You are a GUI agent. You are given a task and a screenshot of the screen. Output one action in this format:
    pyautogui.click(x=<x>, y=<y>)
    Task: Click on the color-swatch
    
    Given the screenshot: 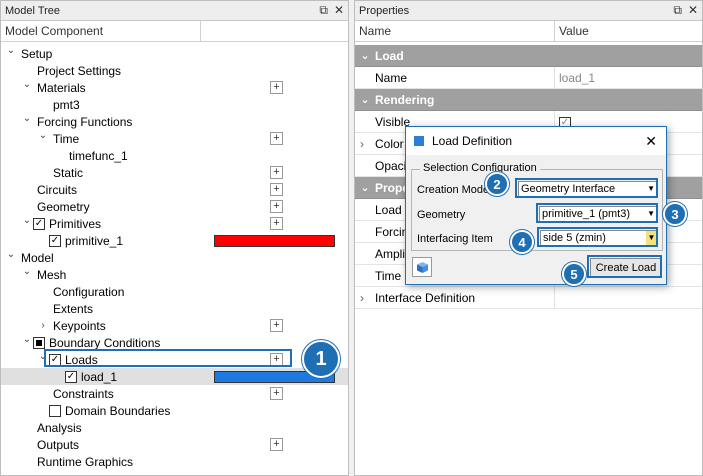 What is the action you would take?
    pyautogui.click(x=274, y=240)
    